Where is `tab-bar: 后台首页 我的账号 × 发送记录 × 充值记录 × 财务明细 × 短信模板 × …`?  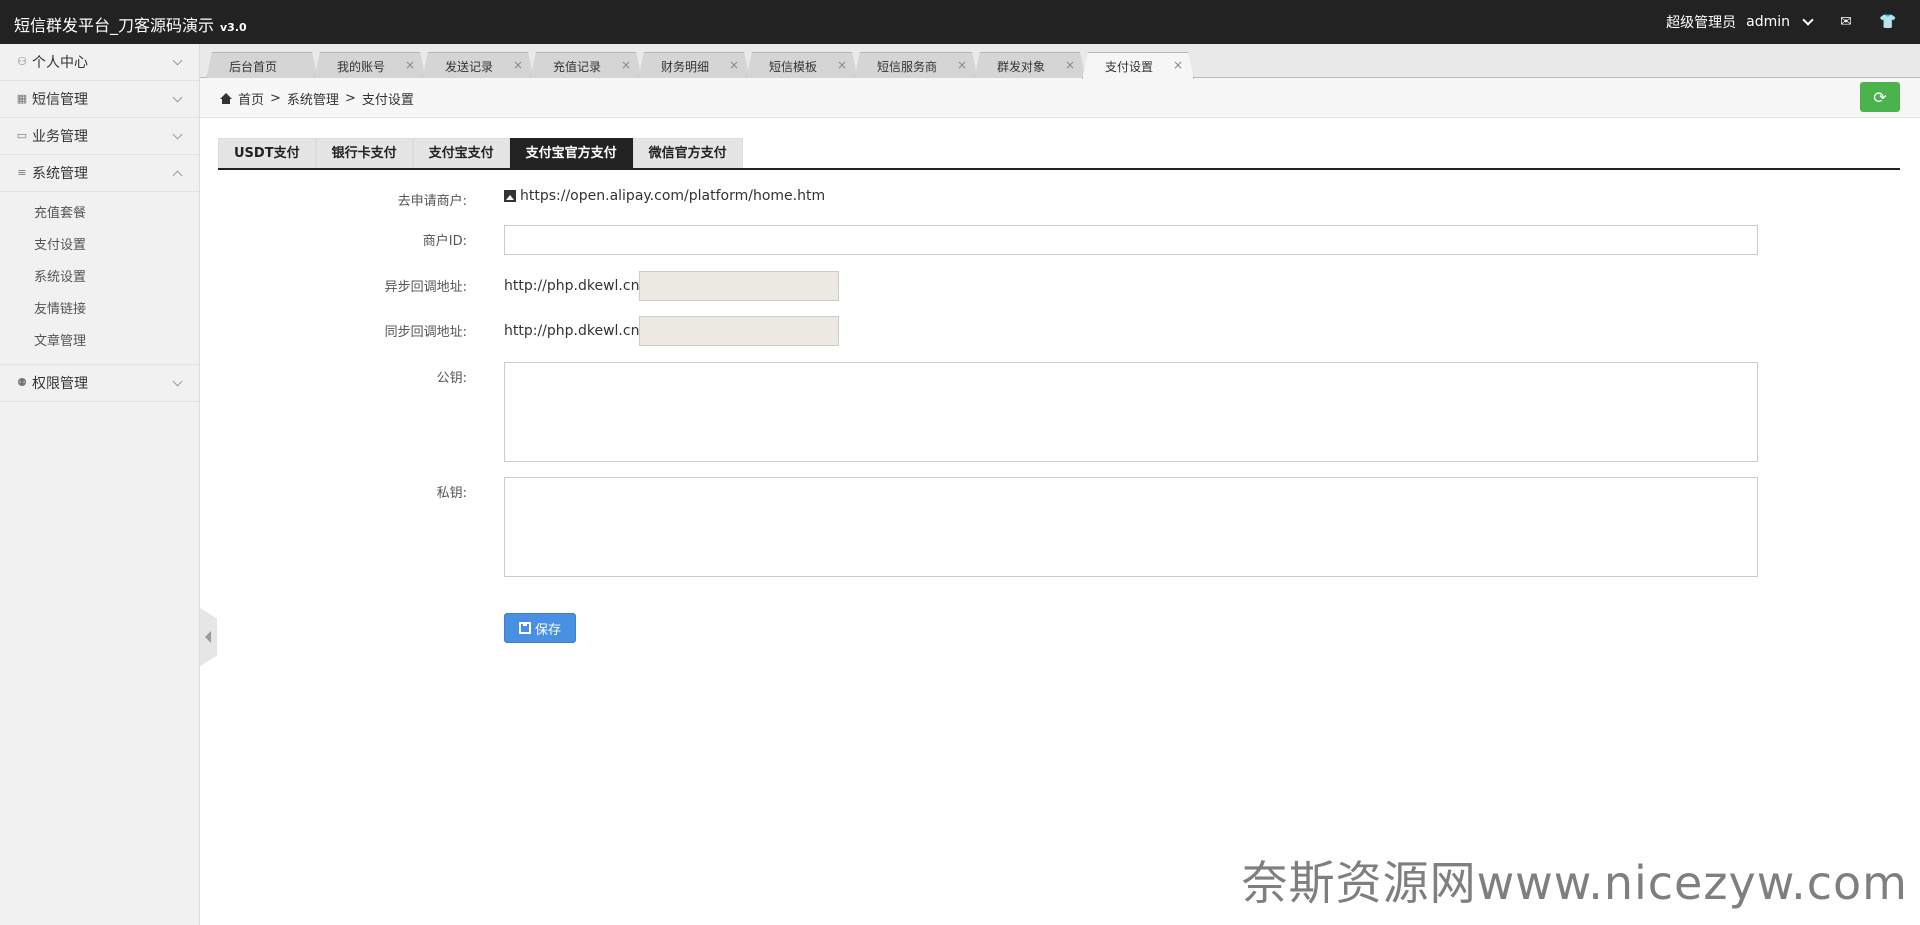
tab-bar: 后台首页 我的账号 × 发送记录 × 充值记录 × 财务明细 × 短信模板 × … is located at coordinates (1060, 61).